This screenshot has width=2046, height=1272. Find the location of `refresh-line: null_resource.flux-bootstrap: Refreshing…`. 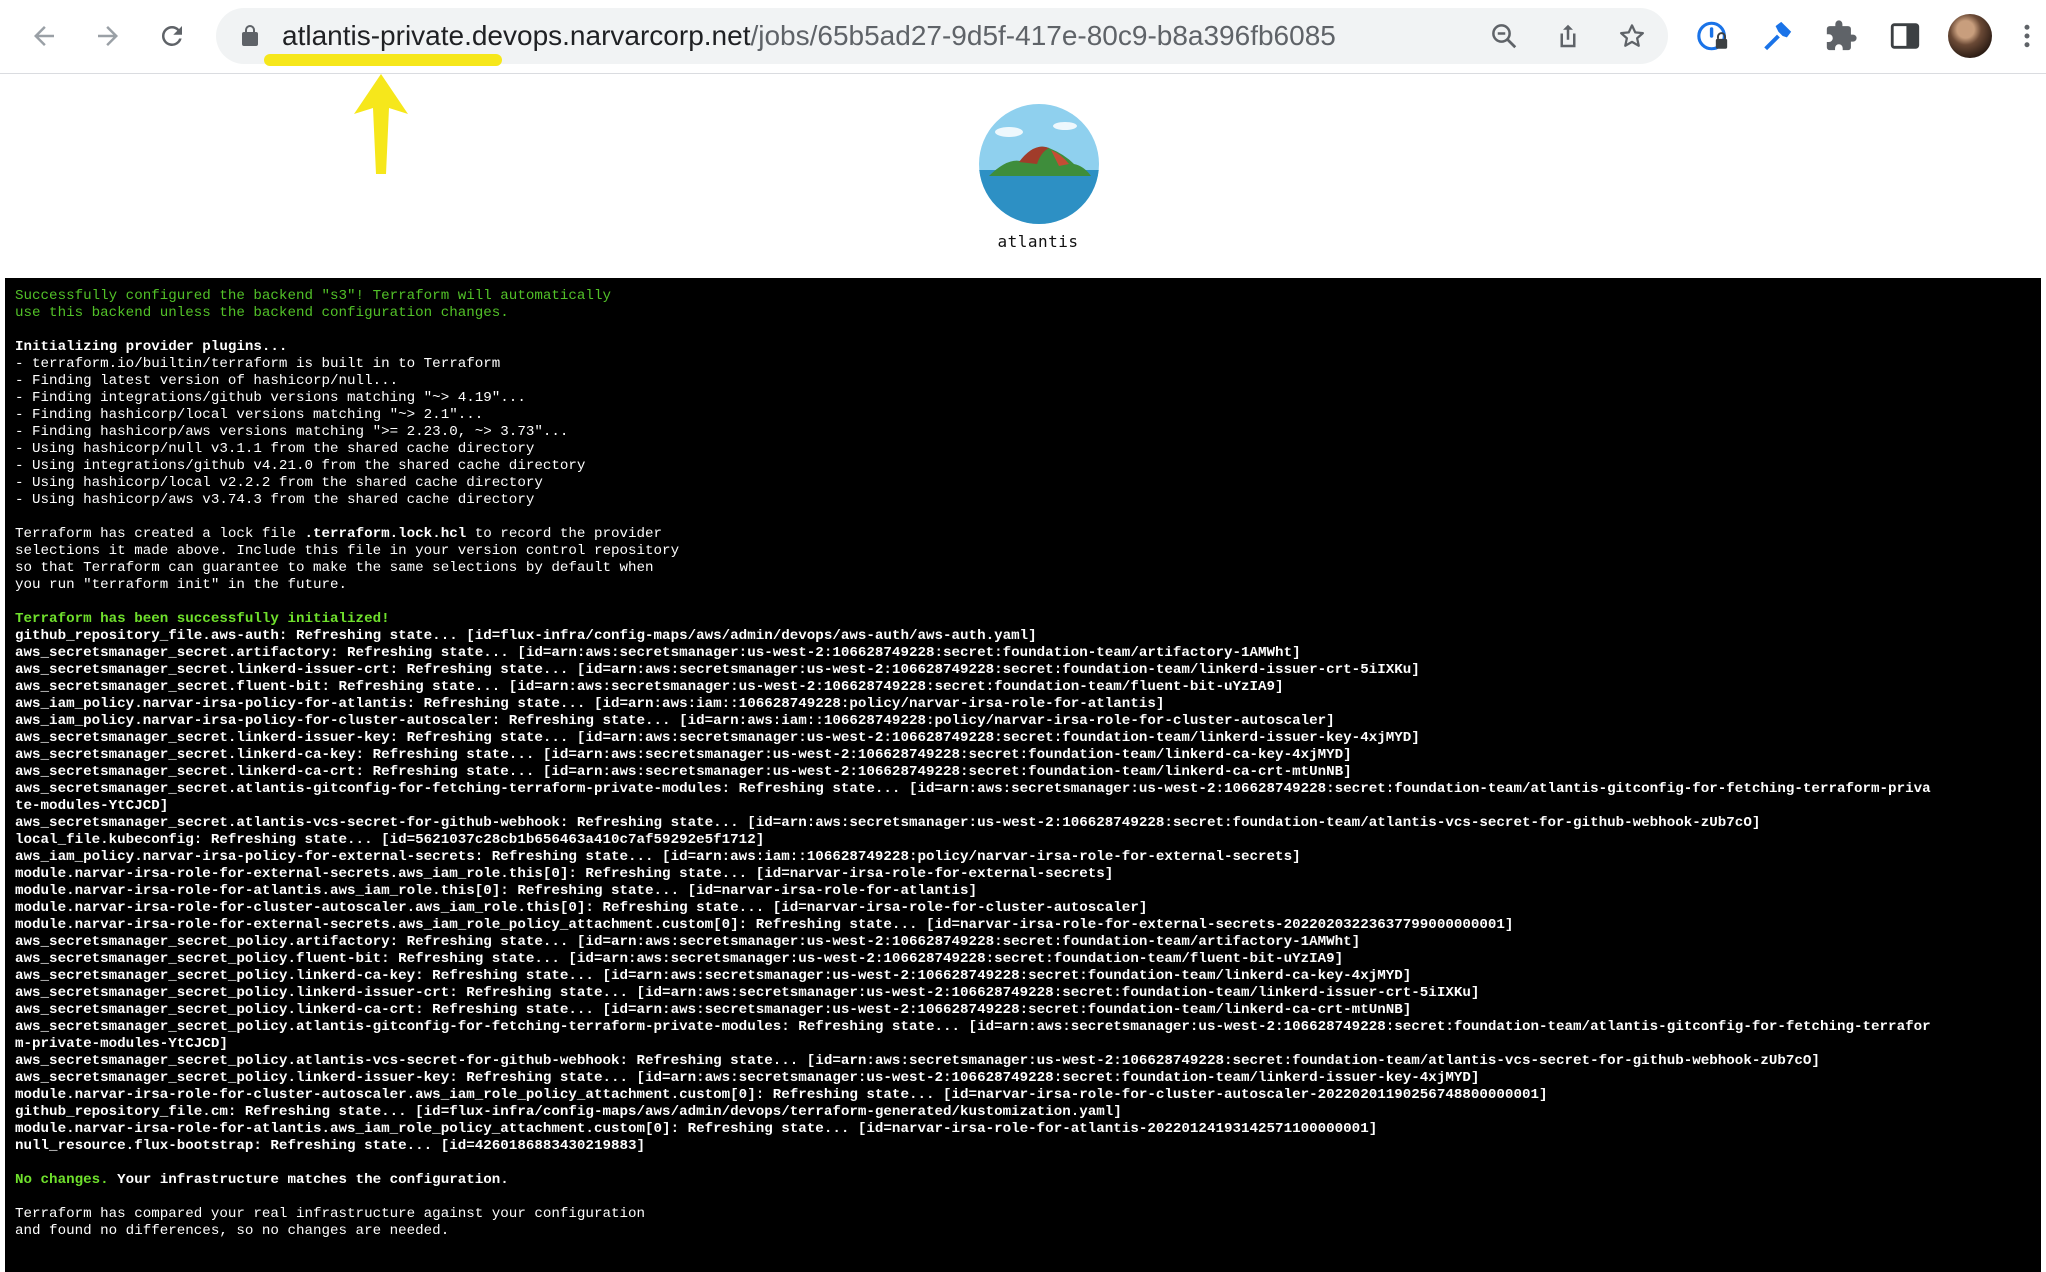

refresh-line: null_resource.flux-bootstrap: Refreshing… is located at coordinates (330, 1146).